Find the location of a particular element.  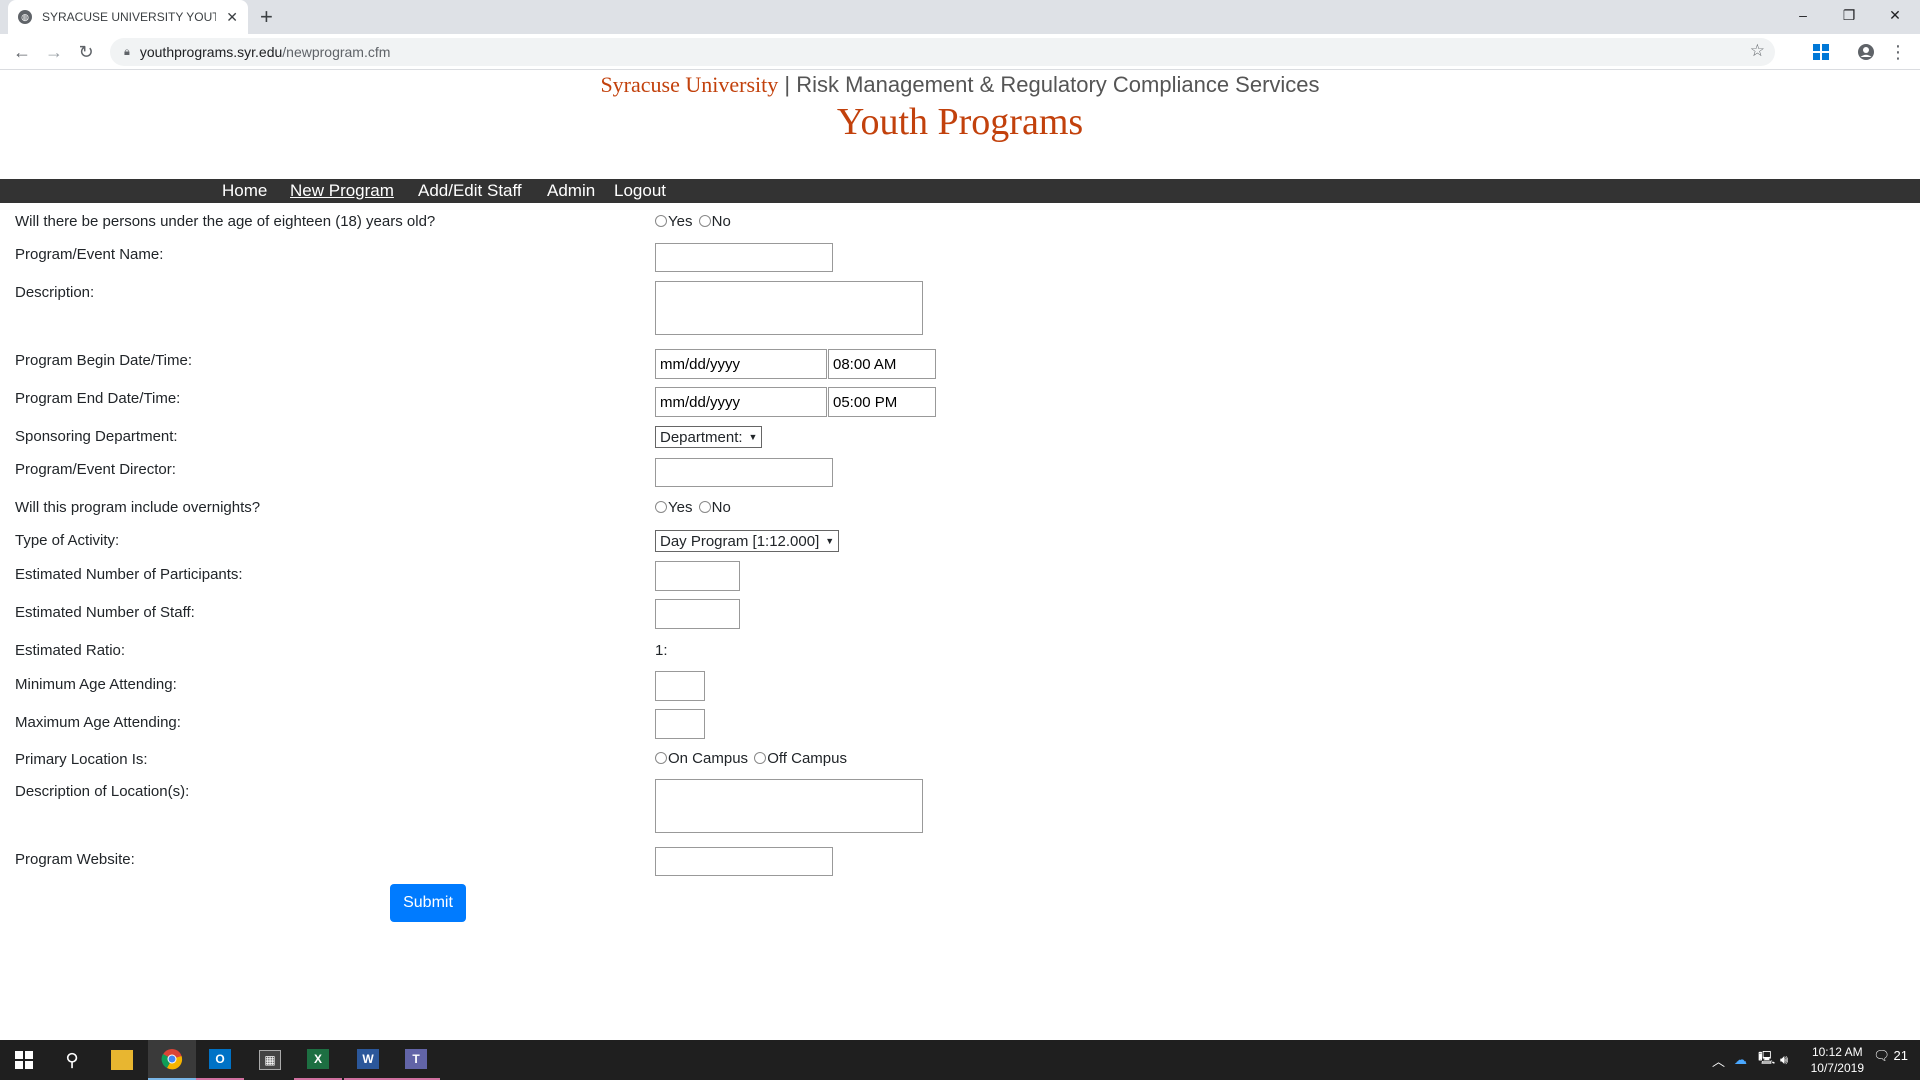

notification-center: 🗨︎ 21 is located at coordinates (1890, 1056).